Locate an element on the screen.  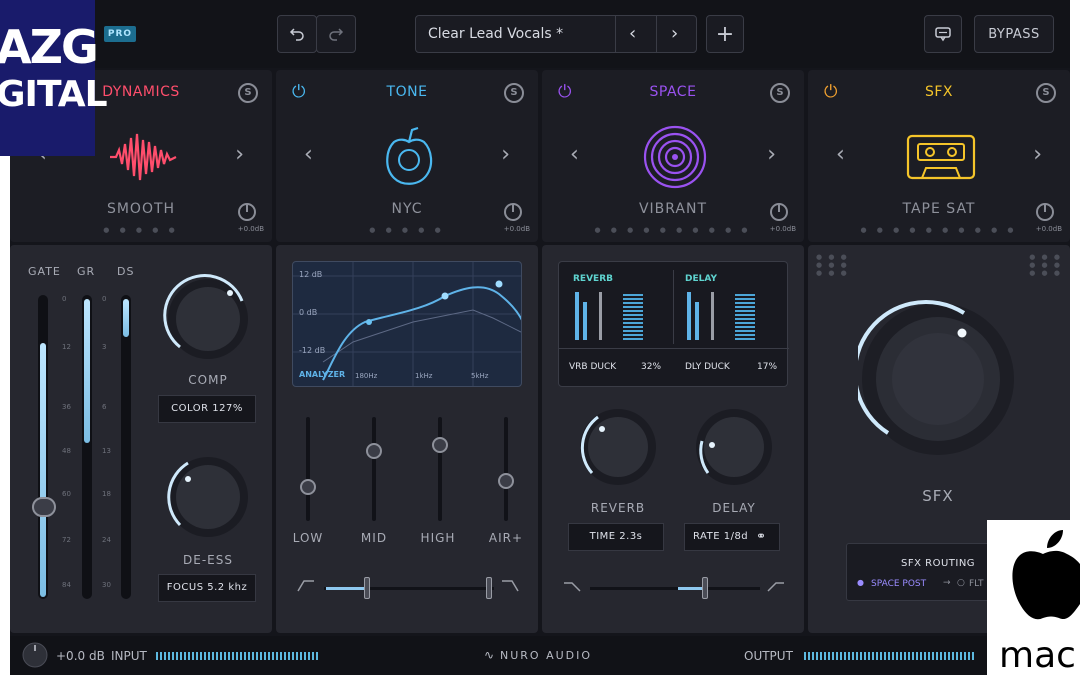
chat-icon is located at coordinates (943, 34).